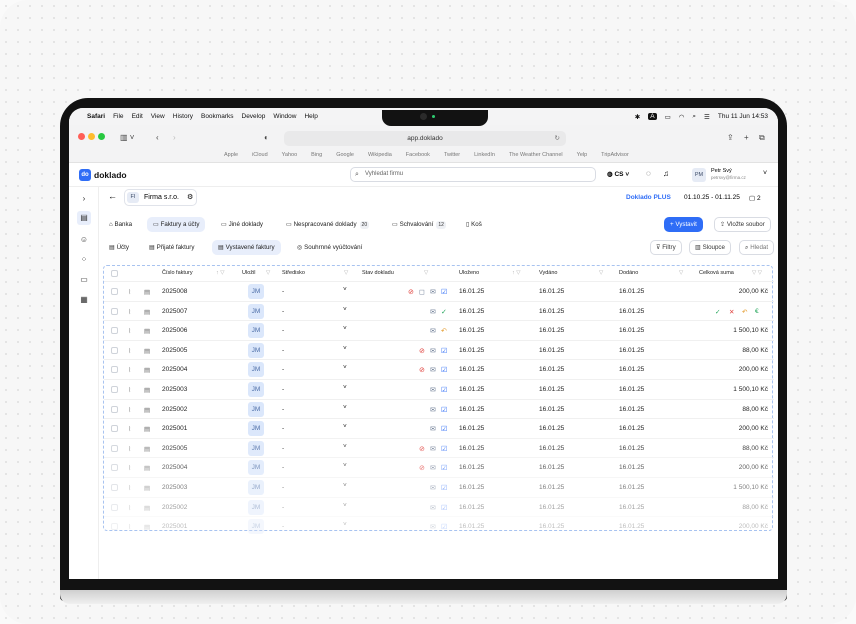 Image resolution: width=856 pixels, height=624 pixels. What do you see at coordinates (101, 136) in the screenshot?
I see `zoom-window-button` at bounding box center [101, 136].